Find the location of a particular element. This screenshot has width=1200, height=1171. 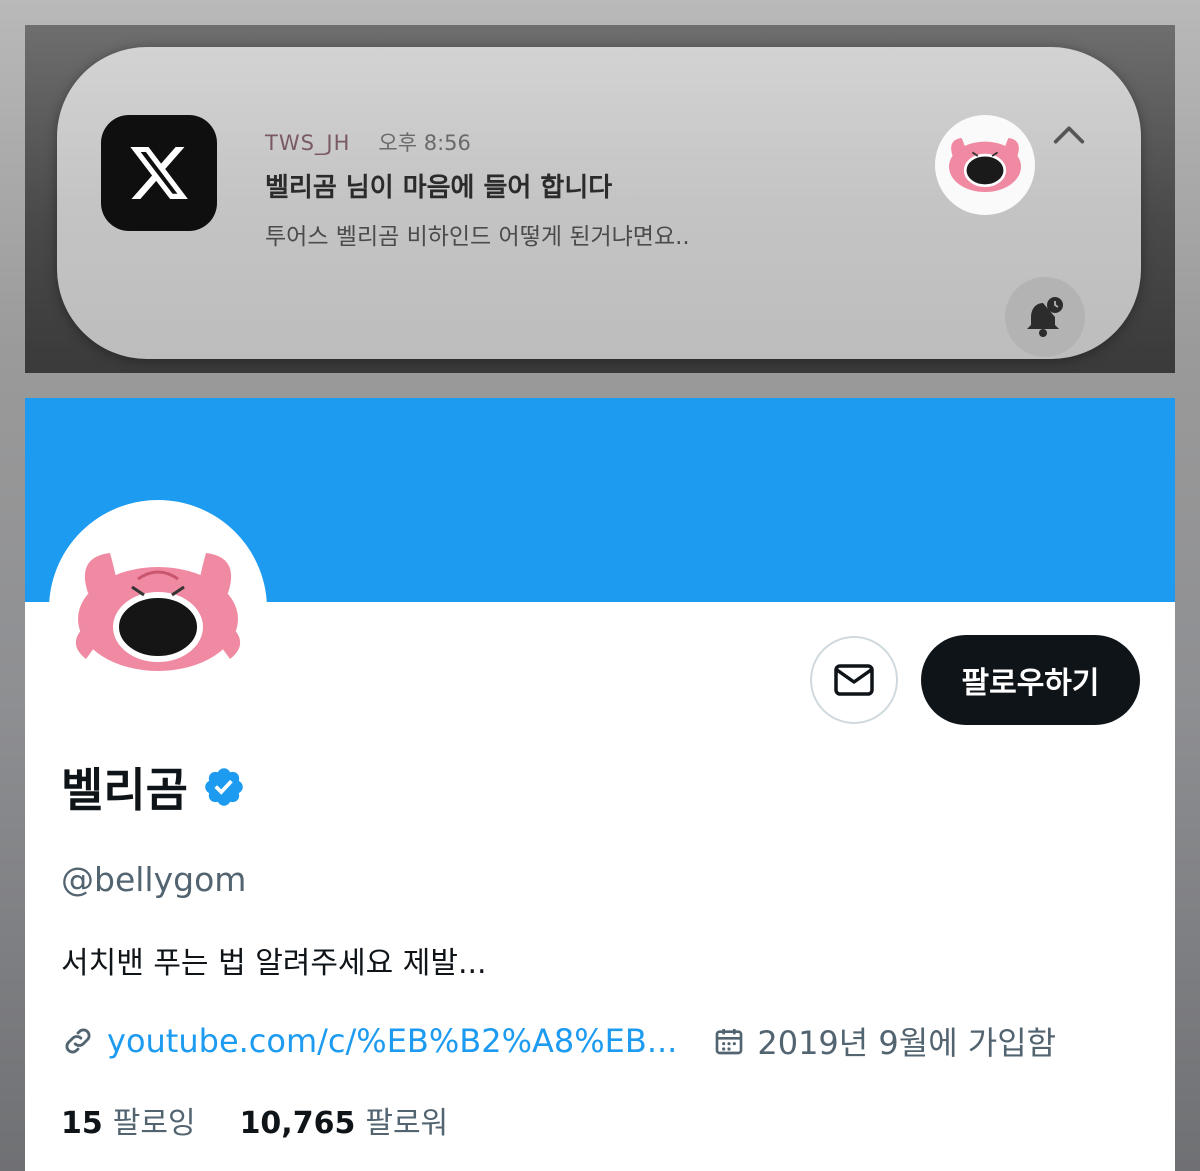

following-label: 팔로잉 is located at coordinates (154, 1120).